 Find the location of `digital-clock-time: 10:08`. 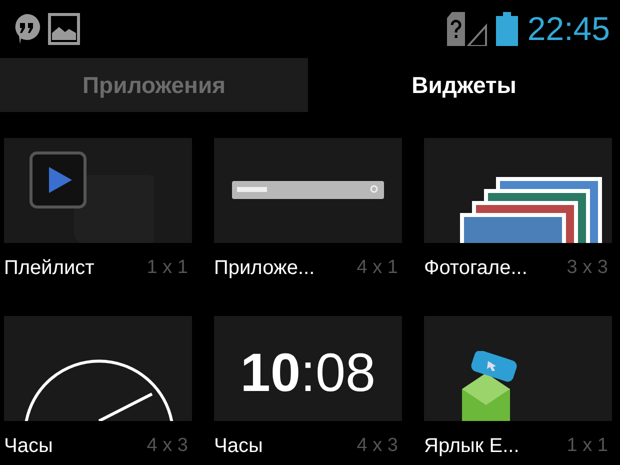

digital-clock-time: 10:08 is located at coordinates (308, 375).